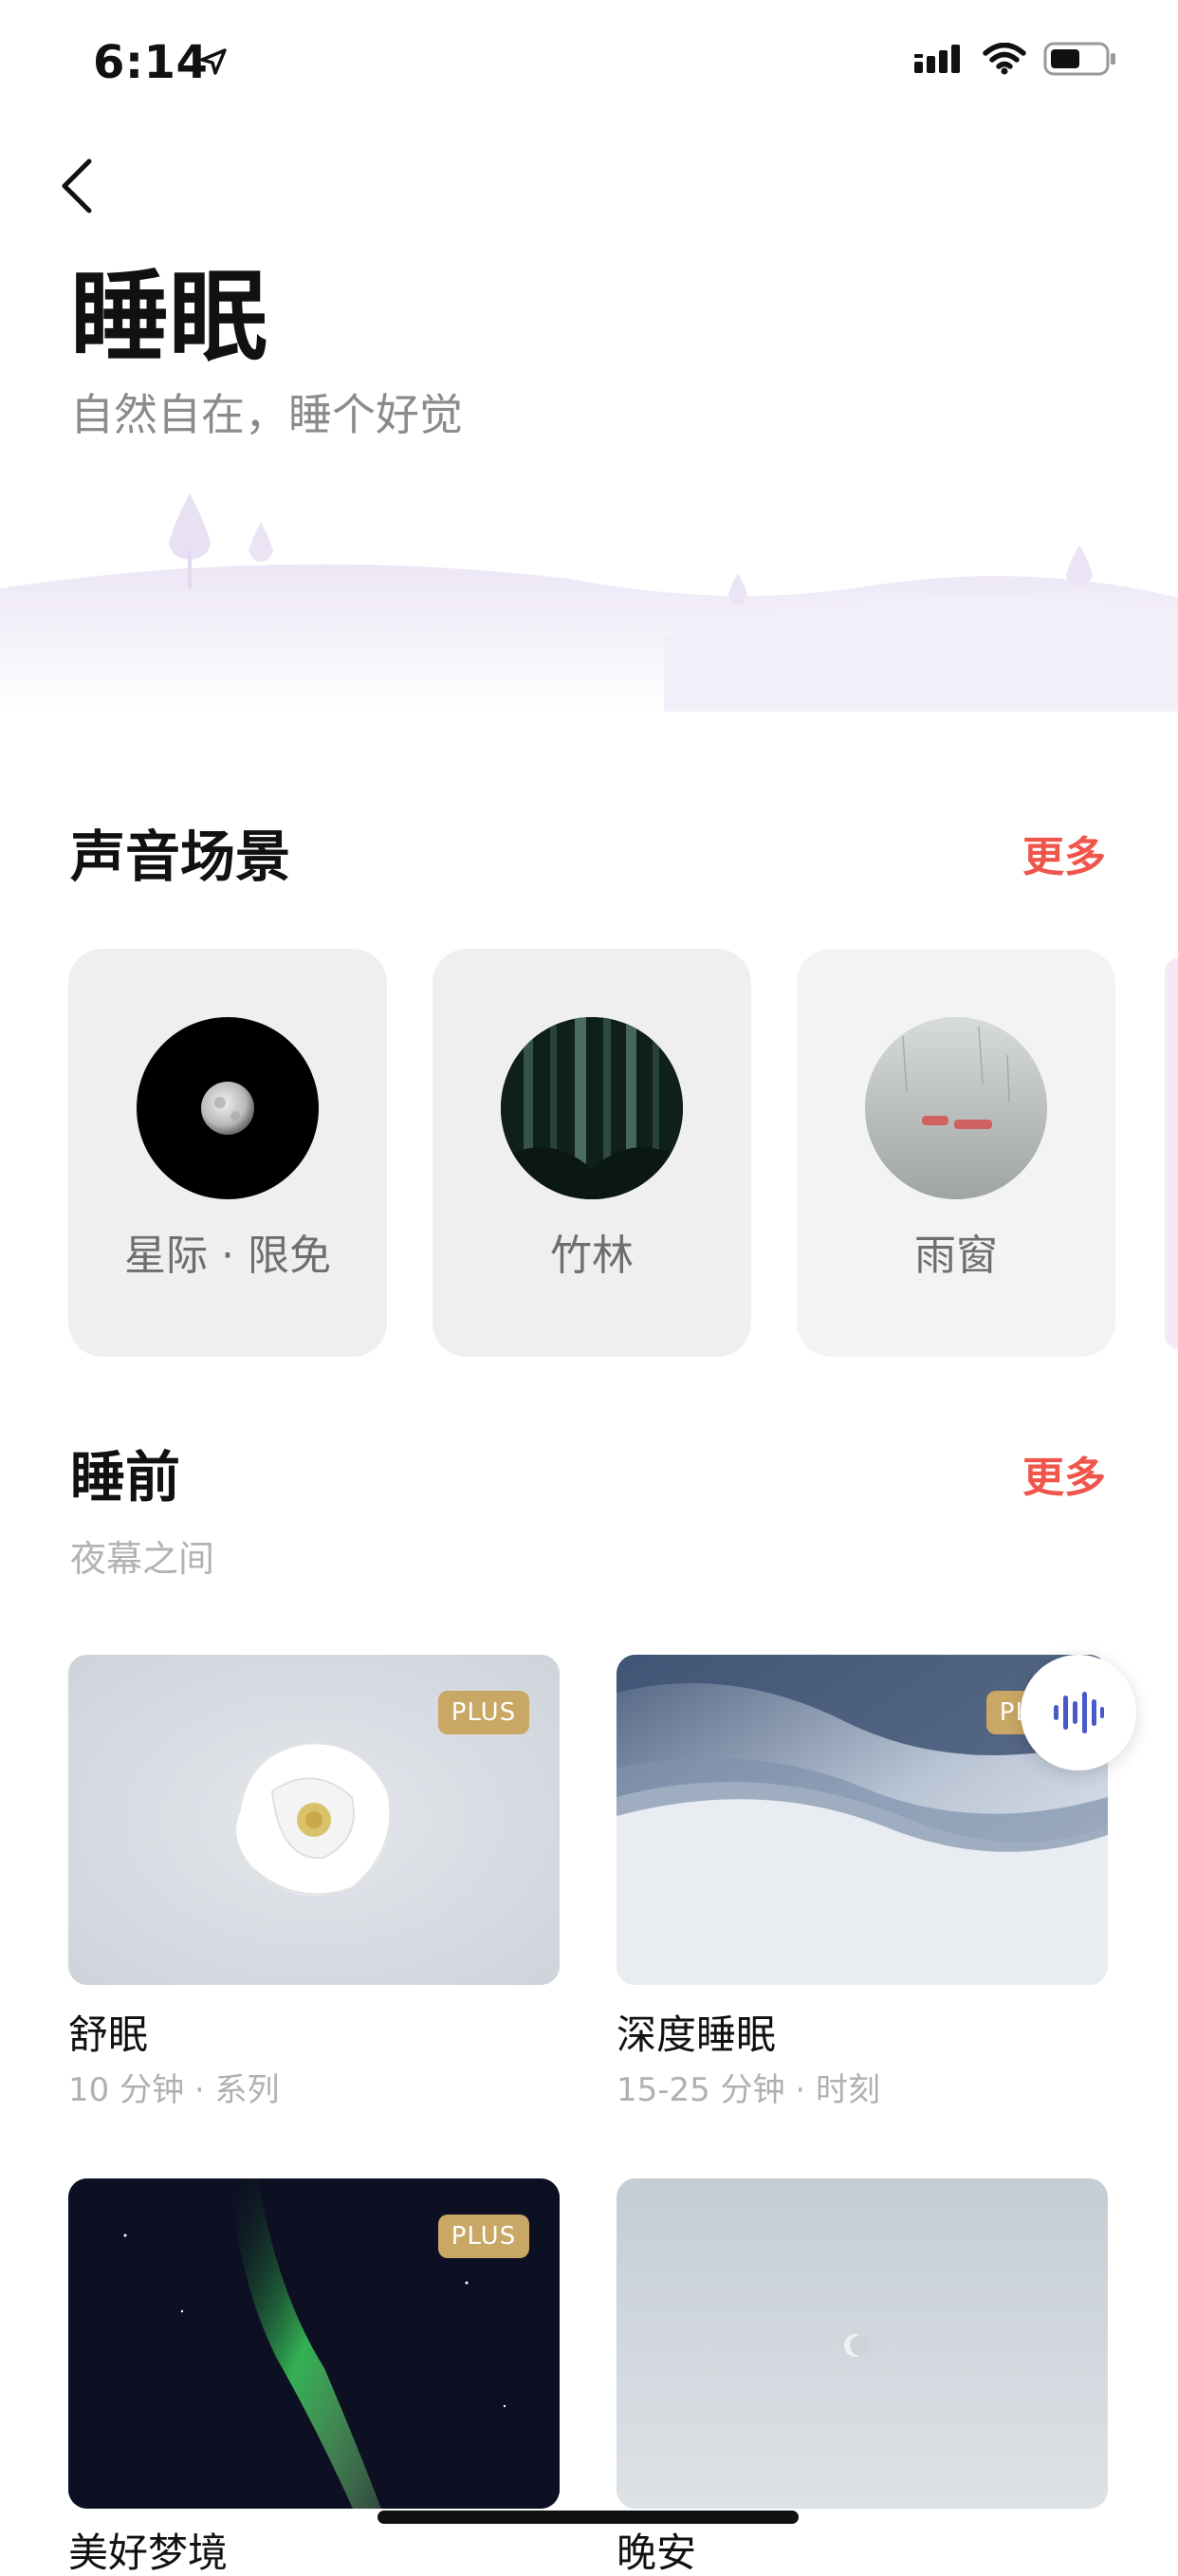 This screenshot has width=1178, height=2576. What do you see at coordinates (314, 1820) in the screenshot?
I see `card-shumian-image: PLUS` at bounding box center [314, 1820].